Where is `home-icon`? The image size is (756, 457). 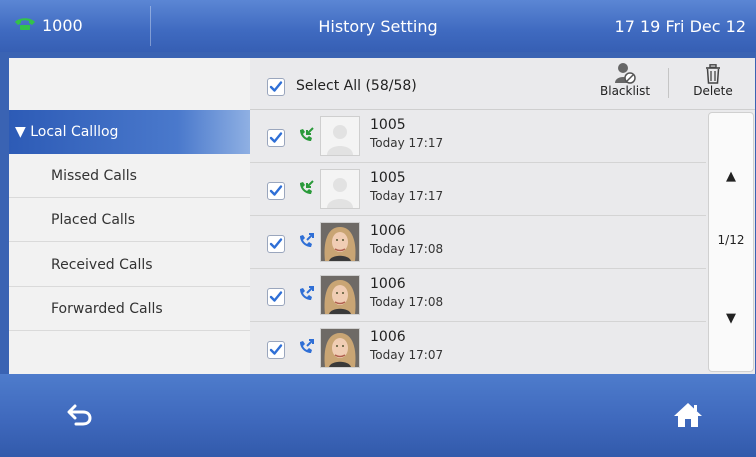 home-icon is located at coordinates (688, 415).